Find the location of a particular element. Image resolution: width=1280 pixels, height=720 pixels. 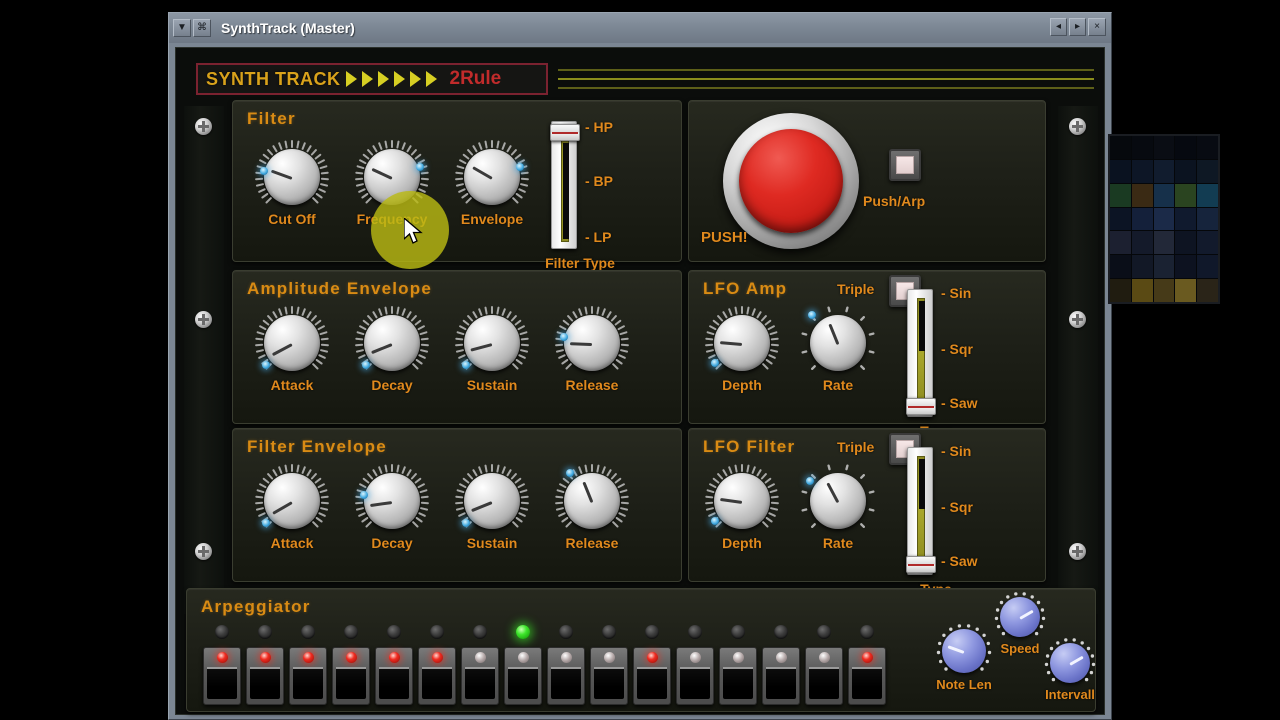

knob-lfo-filt-rate: Rate is located at coordinates (838, 507).